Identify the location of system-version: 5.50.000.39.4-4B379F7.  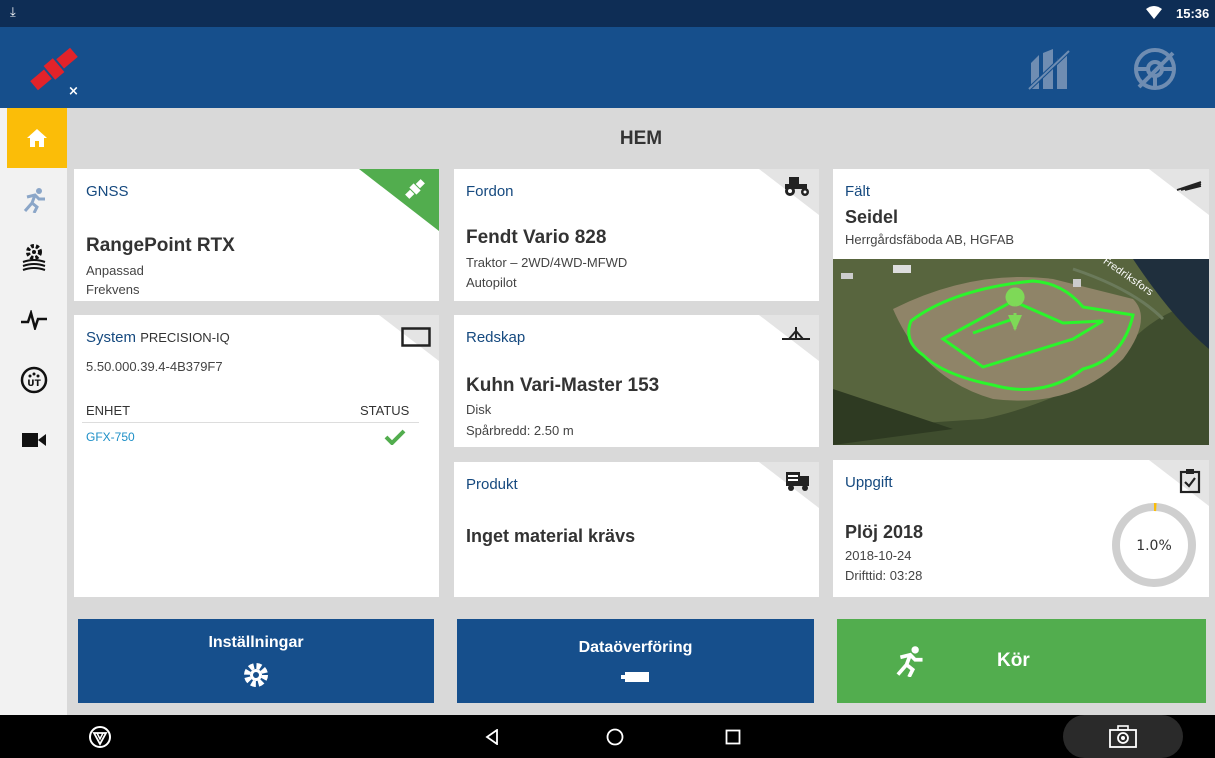
(154, 366).